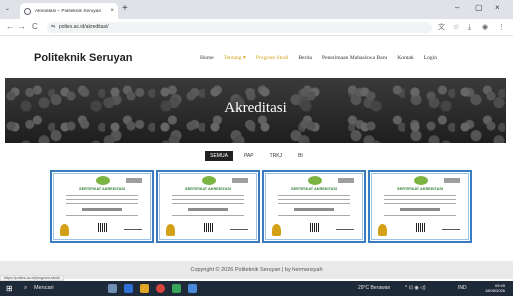 This screenshot has width=513, height=296. I want to click on window-close-icon: ×, so click(497, 7).